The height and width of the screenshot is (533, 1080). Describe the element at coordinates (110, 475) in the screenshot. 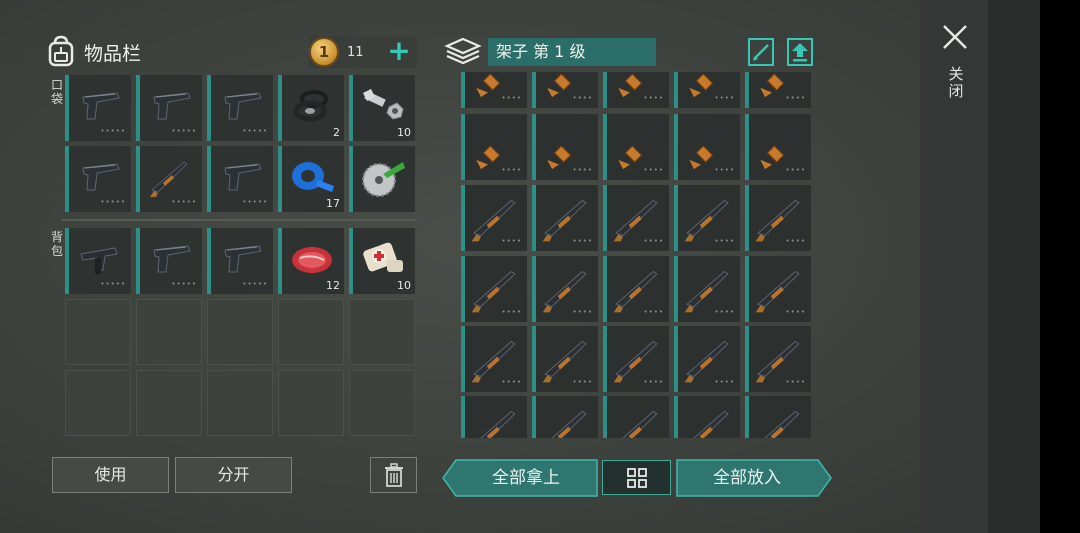

I see `use-button: 使用` at that location.